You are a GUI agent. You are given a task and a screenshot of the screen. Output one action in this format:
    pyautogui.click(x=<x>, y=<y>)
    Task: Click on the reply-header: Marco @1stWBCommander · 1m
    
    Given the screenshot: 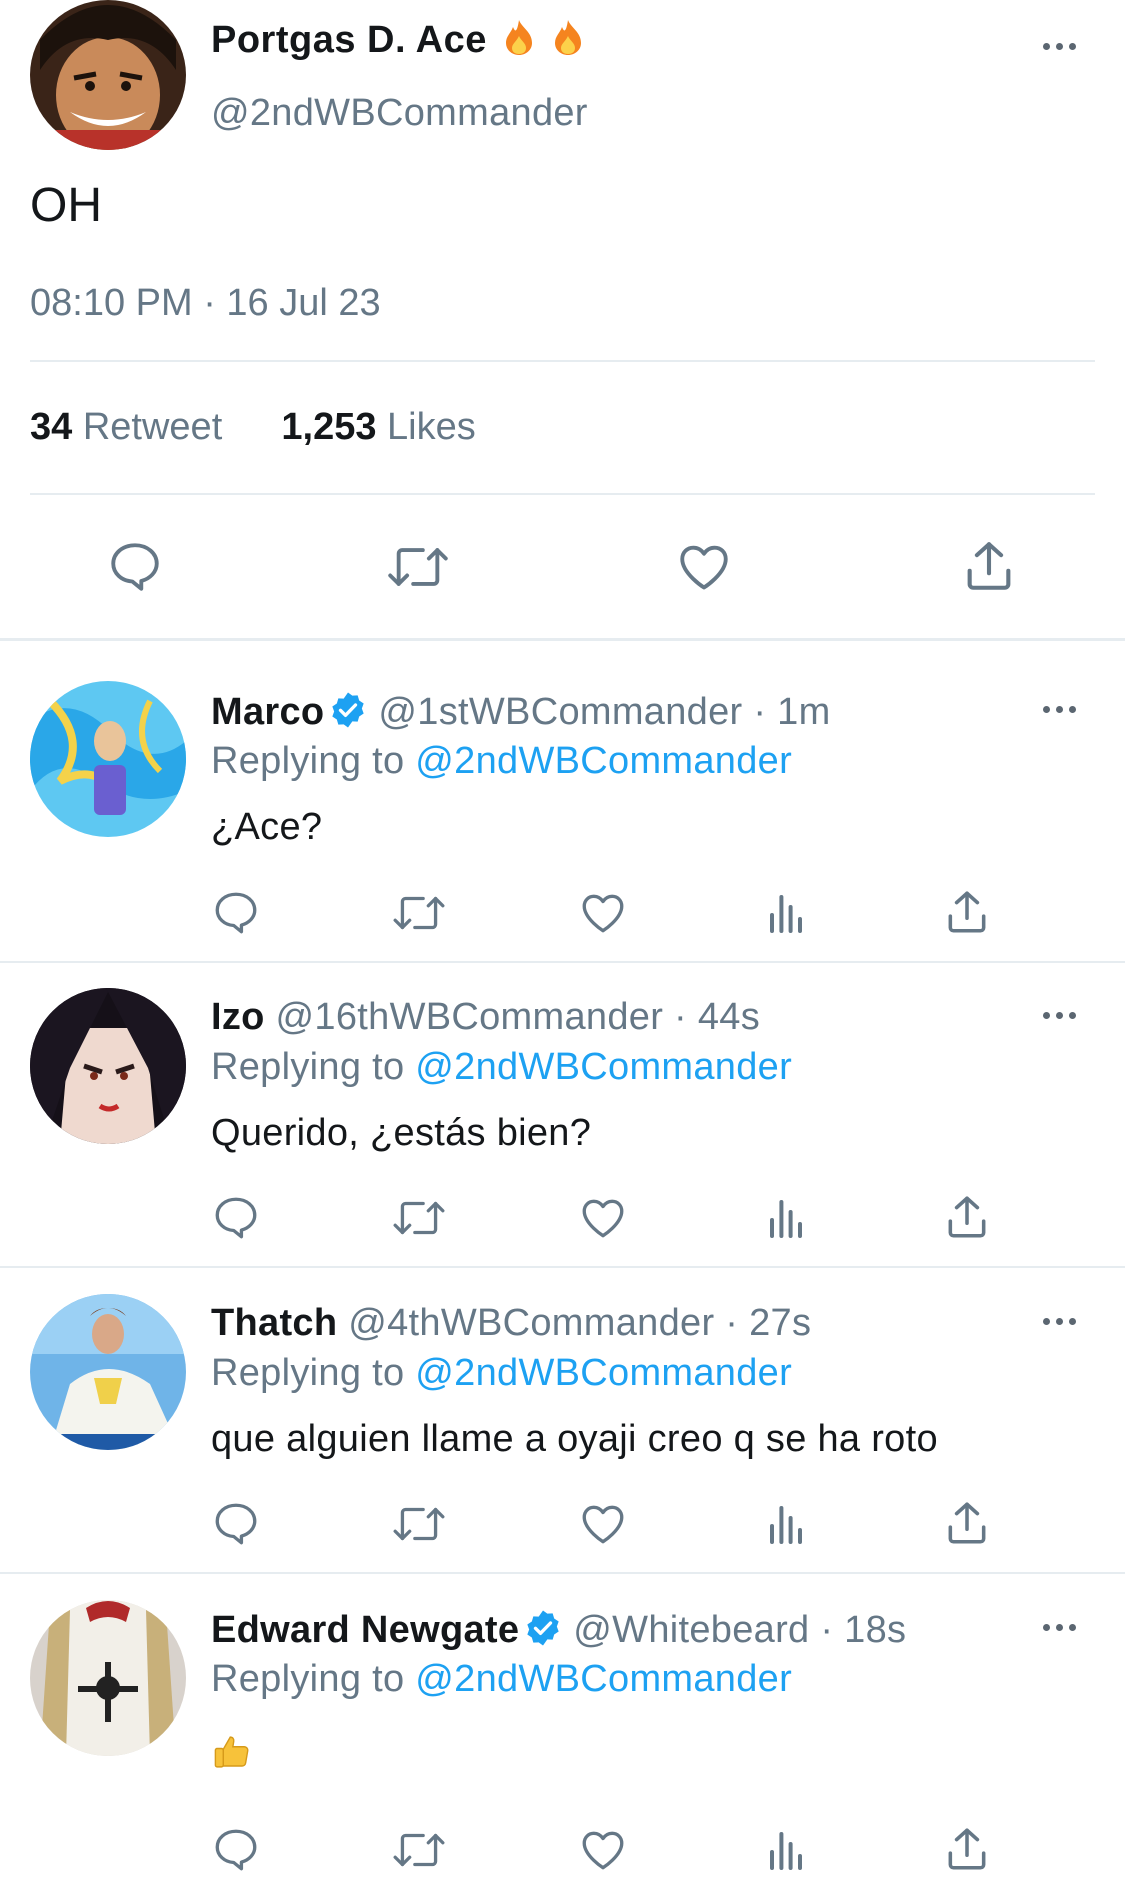 What is the action you would take?
    pyautogui.click(x=521, y=715)
    